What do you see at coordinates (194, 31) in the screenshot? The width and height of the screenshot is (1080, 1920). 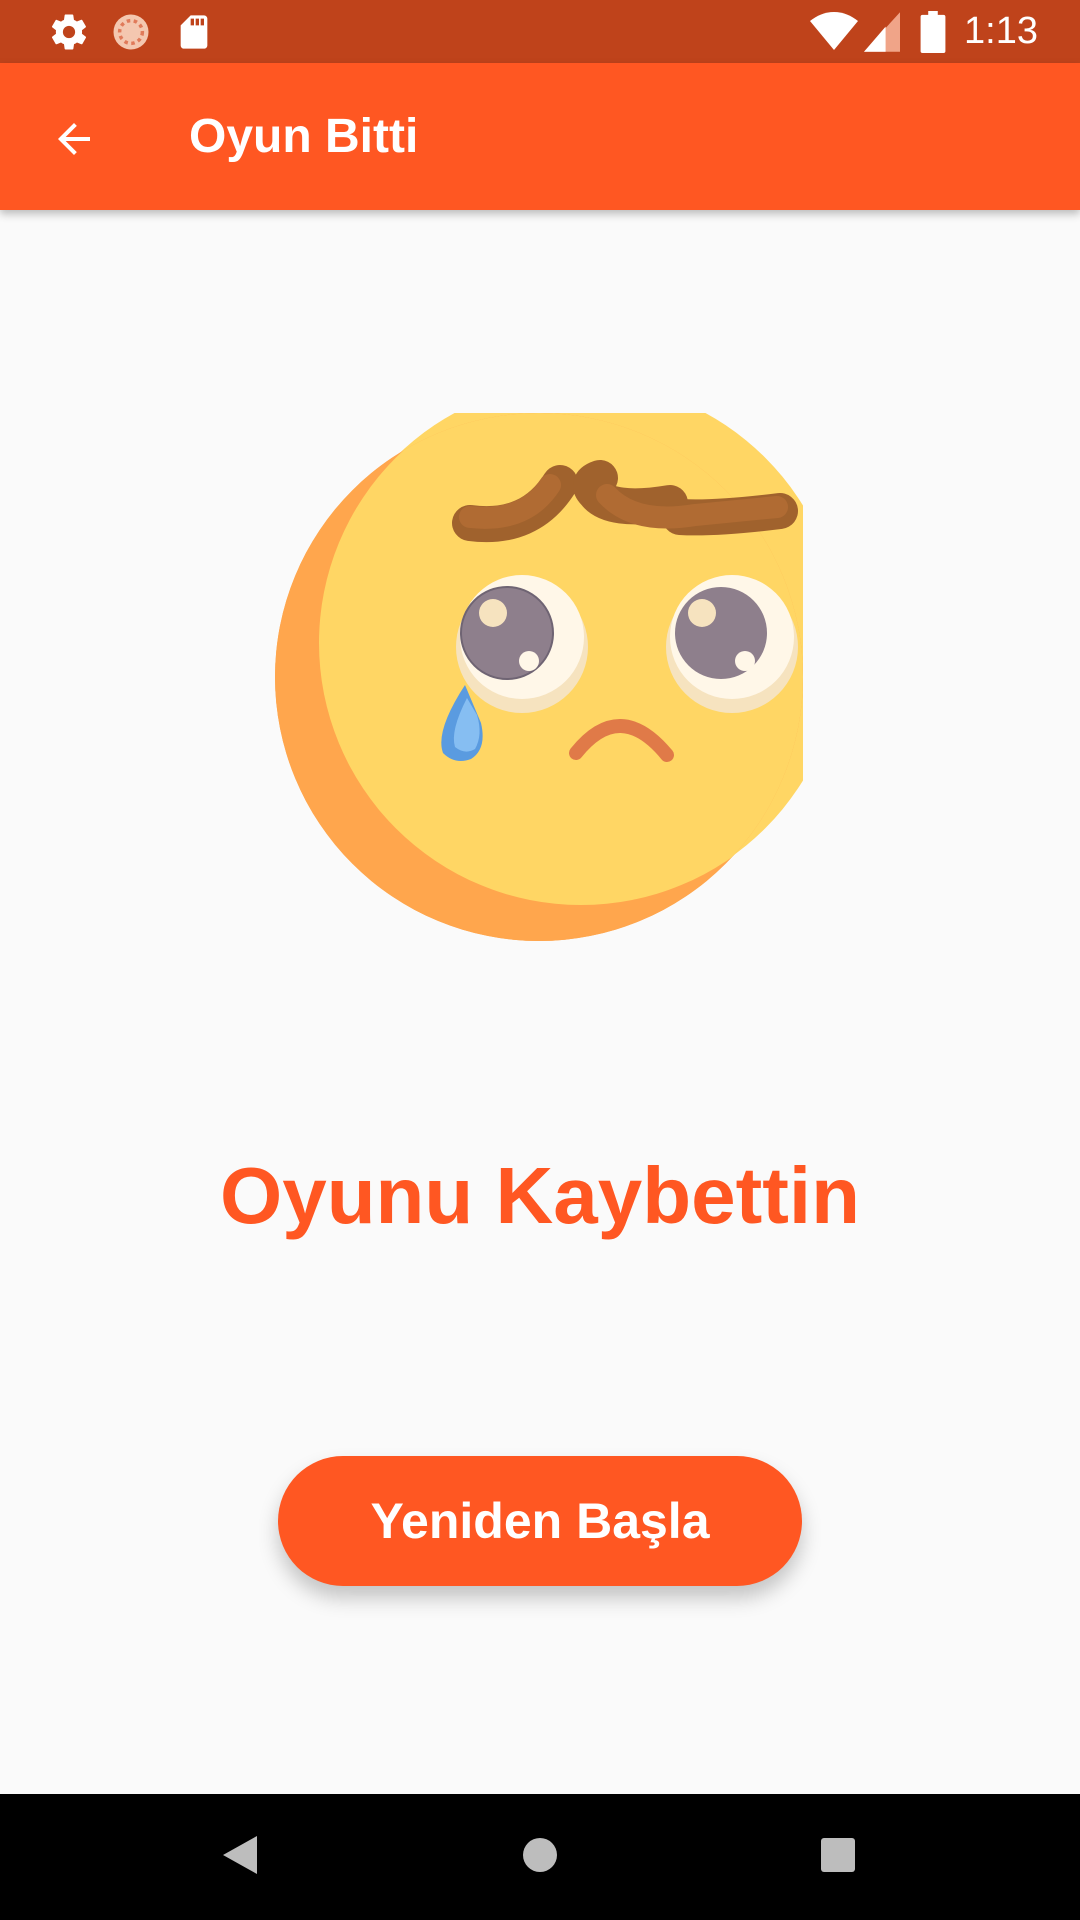 I see `sd-card-icon` at bounding box center [194, 31].